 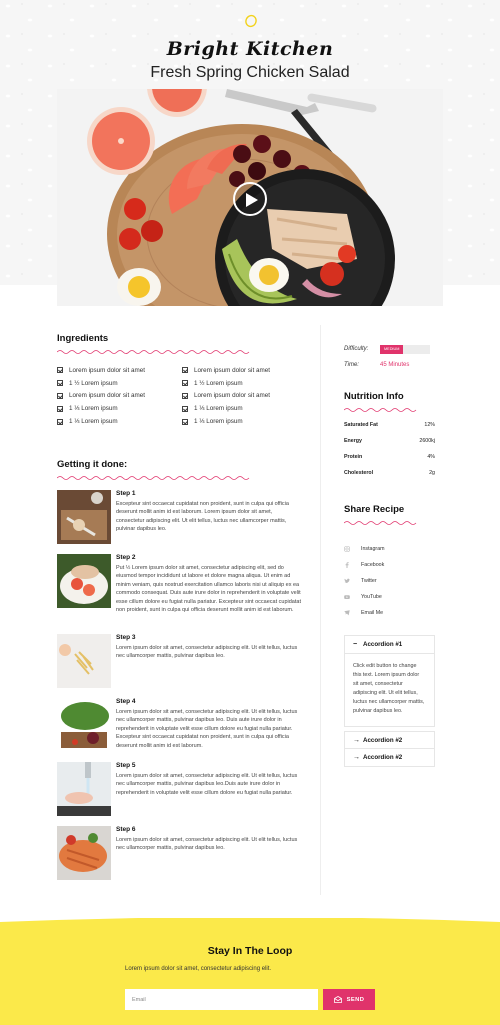 What do you see at coordinates (347, 549) in the screenshot?
I see `instagram-icon` at bounding box center [347, 549].